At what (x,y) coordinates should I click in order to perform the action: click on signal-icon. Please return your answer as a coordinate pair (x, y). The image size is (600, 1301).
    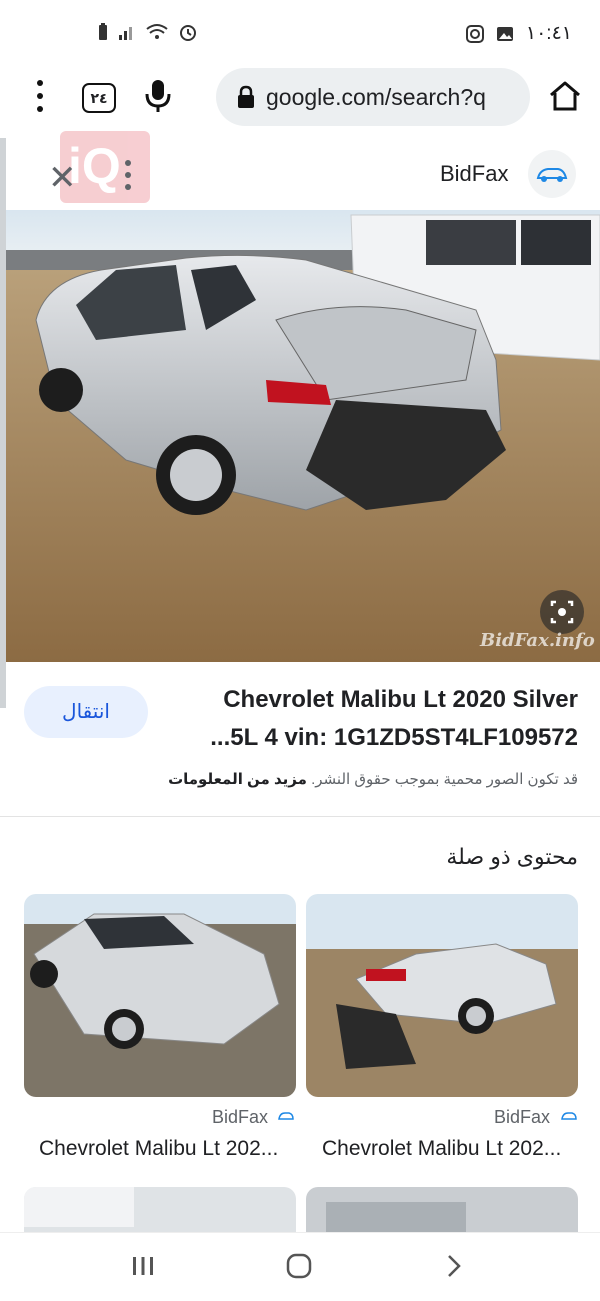
    Looking at the image, I should click on (125, 33).